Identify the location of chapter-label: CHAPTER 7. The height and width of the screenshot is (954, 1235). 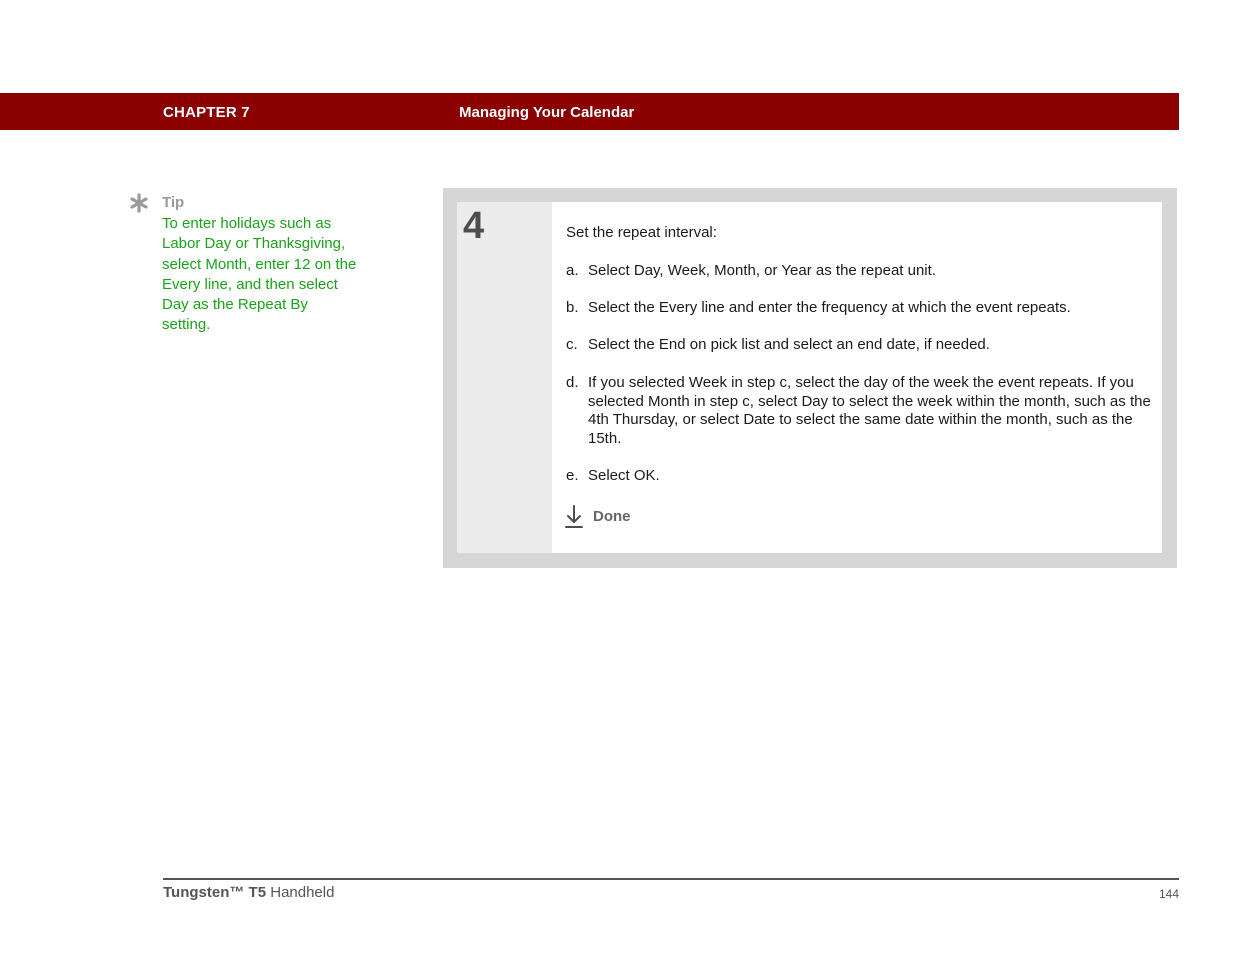
(206, 112).